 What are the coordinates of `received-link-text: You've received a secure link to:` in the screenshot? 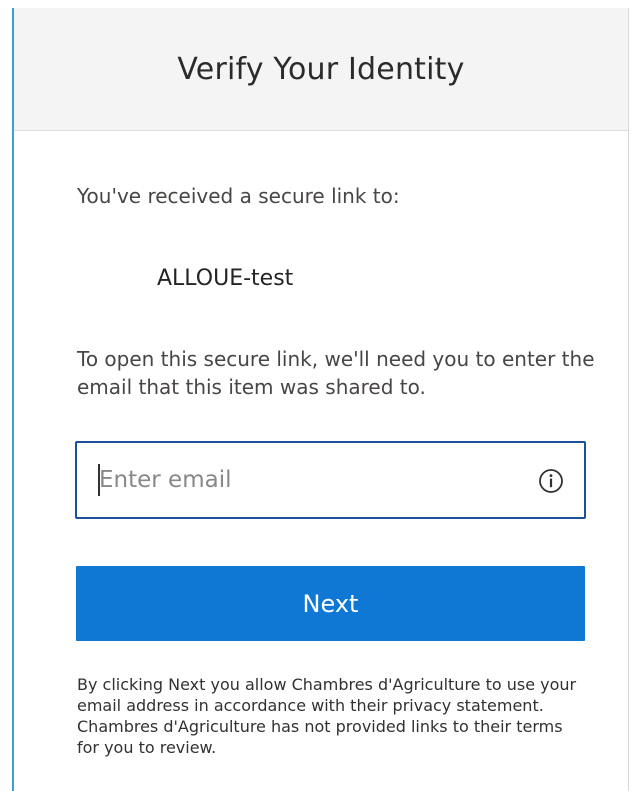 It's located at (238, 196).